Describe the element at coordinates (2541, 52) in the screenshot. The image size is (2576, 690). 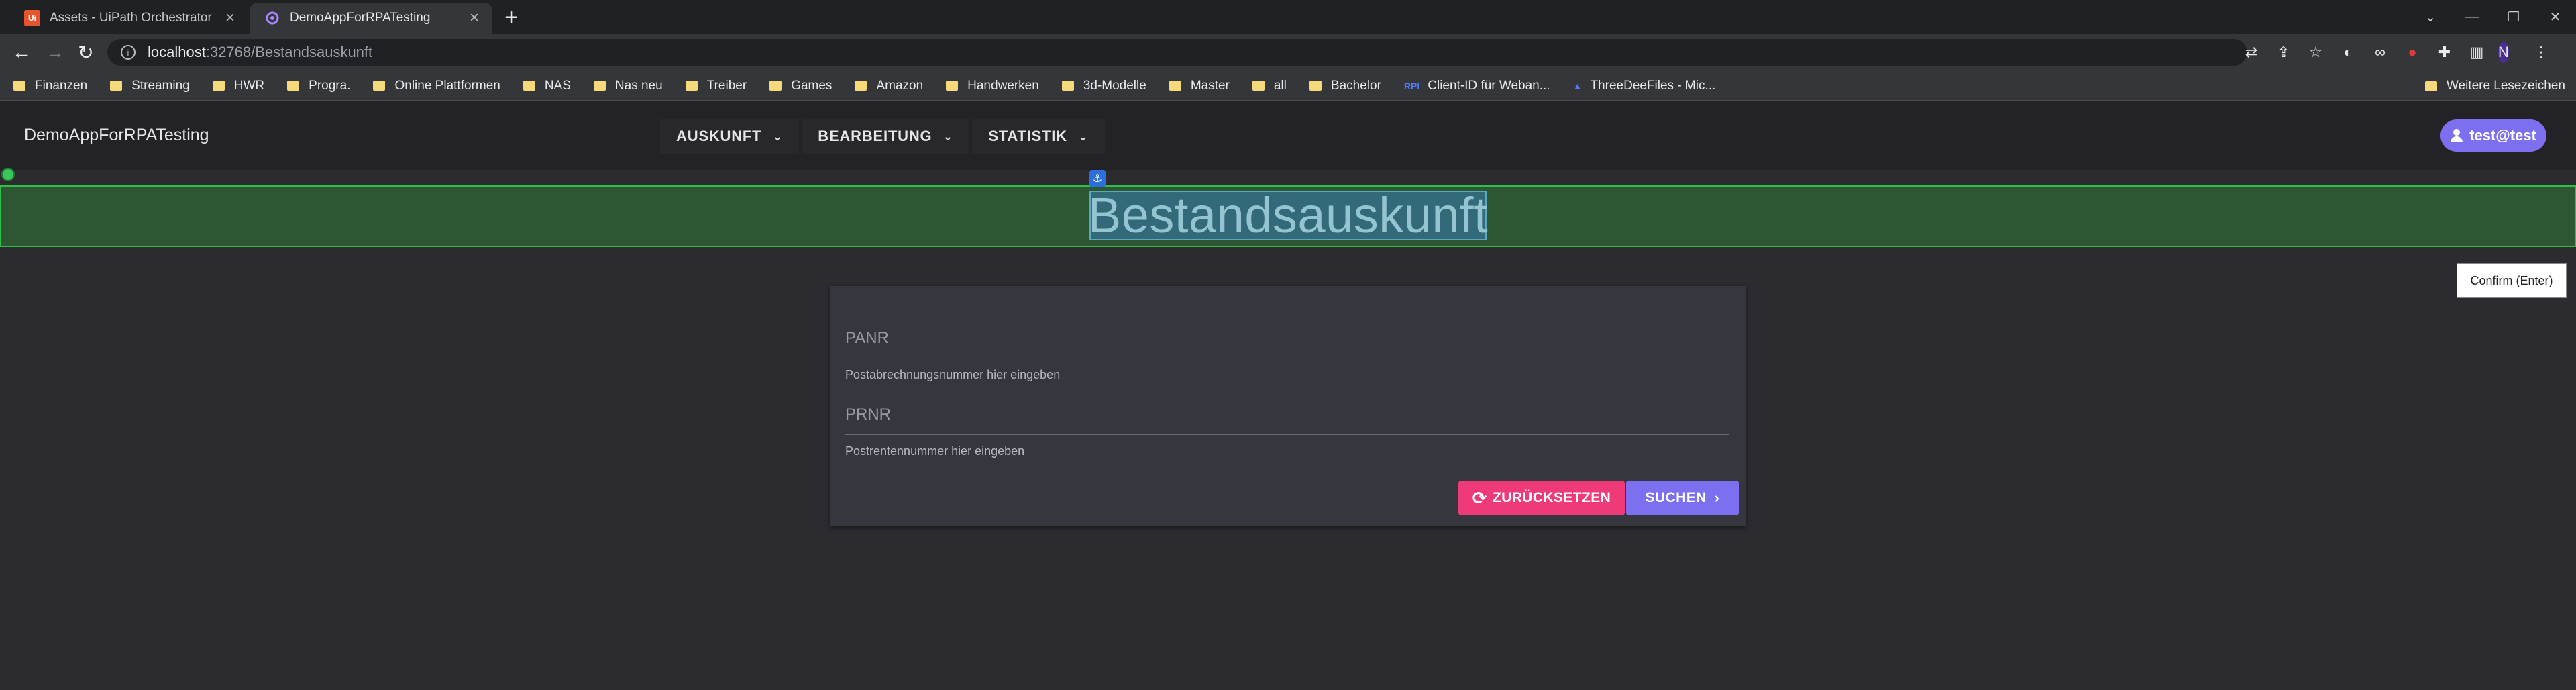
I see `menu-dots-icon: ⋮` at that location.